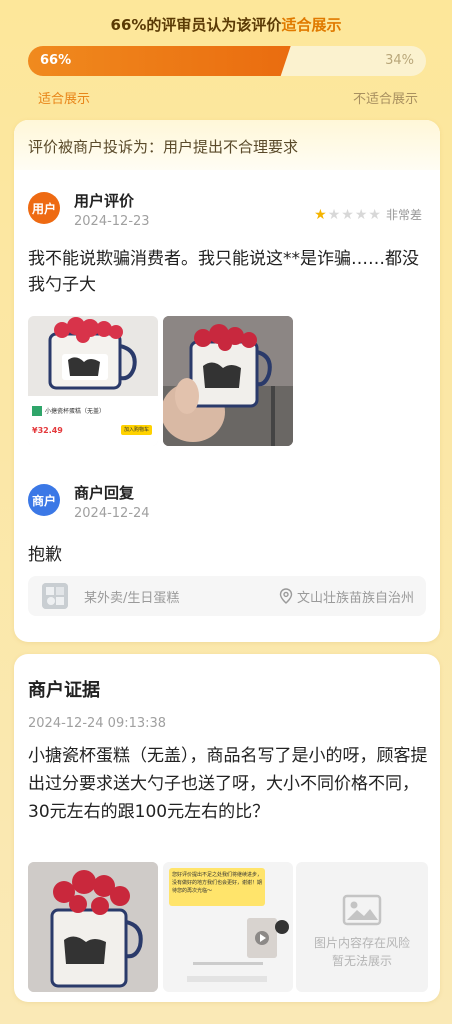 The width and height of the screenshot is (452, 1024). Describe the element at coordinates (44, 500) in the screenshot. I see `merchant-avatar: 商户` at that location.